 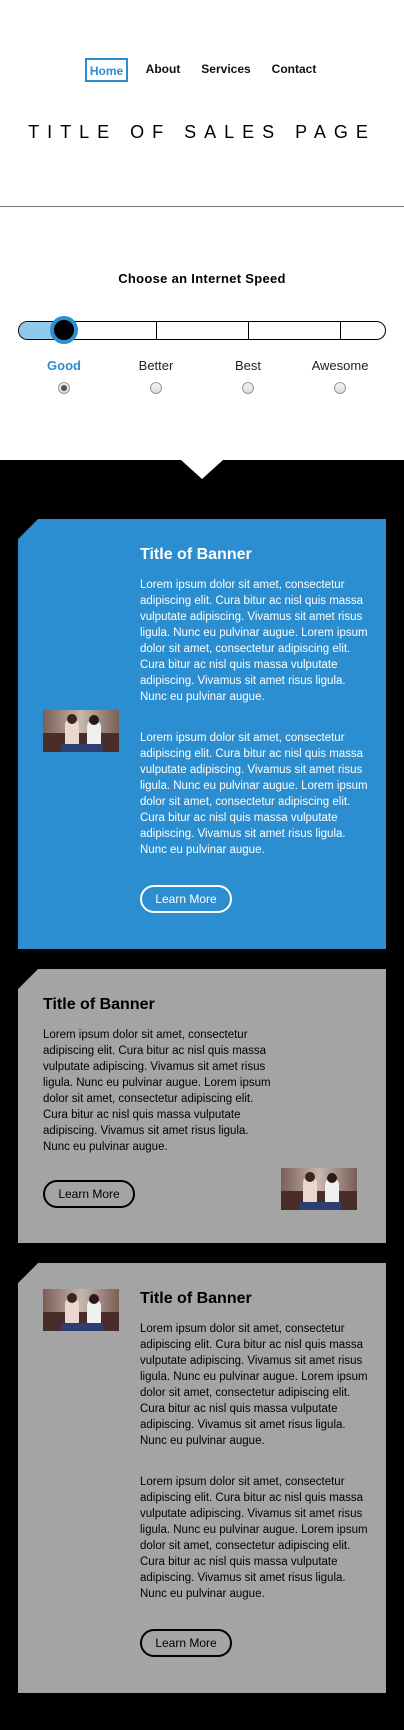 What do you see at coordinates (340, 365) in the screenshot?
I see `speed-label-awesome: Awesome` at bounding box center [340, 365].